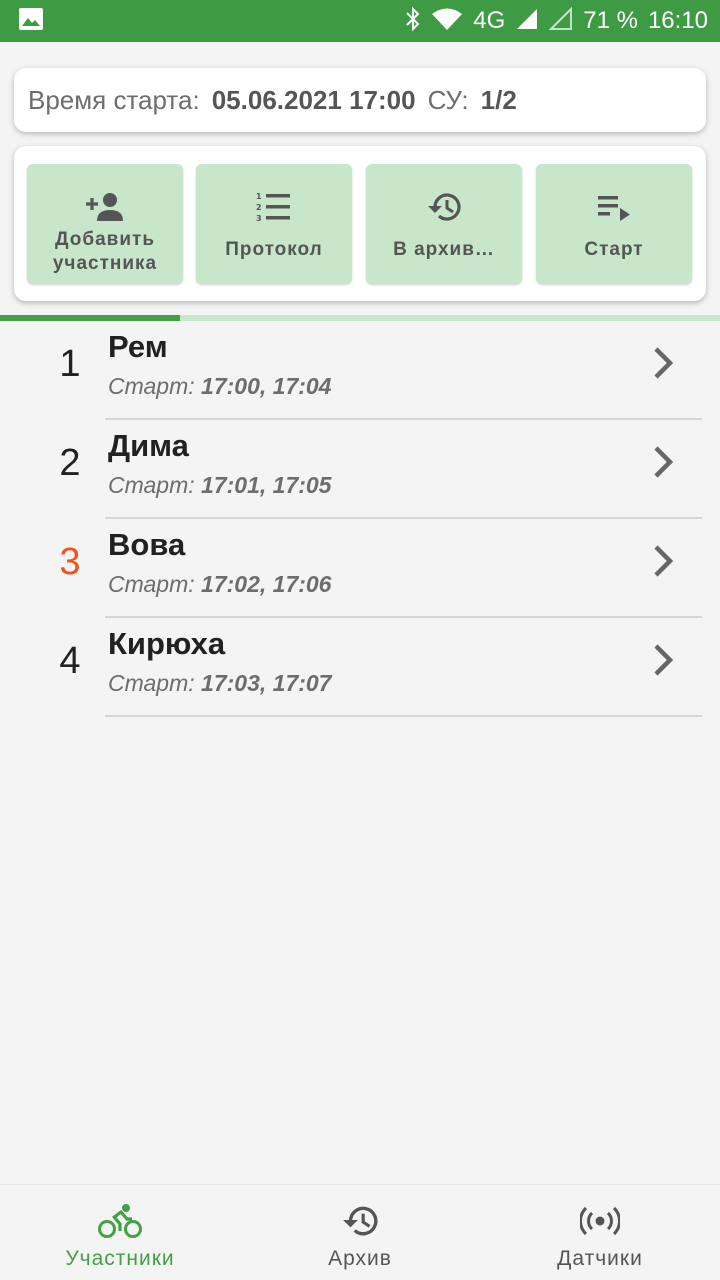  I want to click on nav-sensors: Датчики, so click(600, 1232).